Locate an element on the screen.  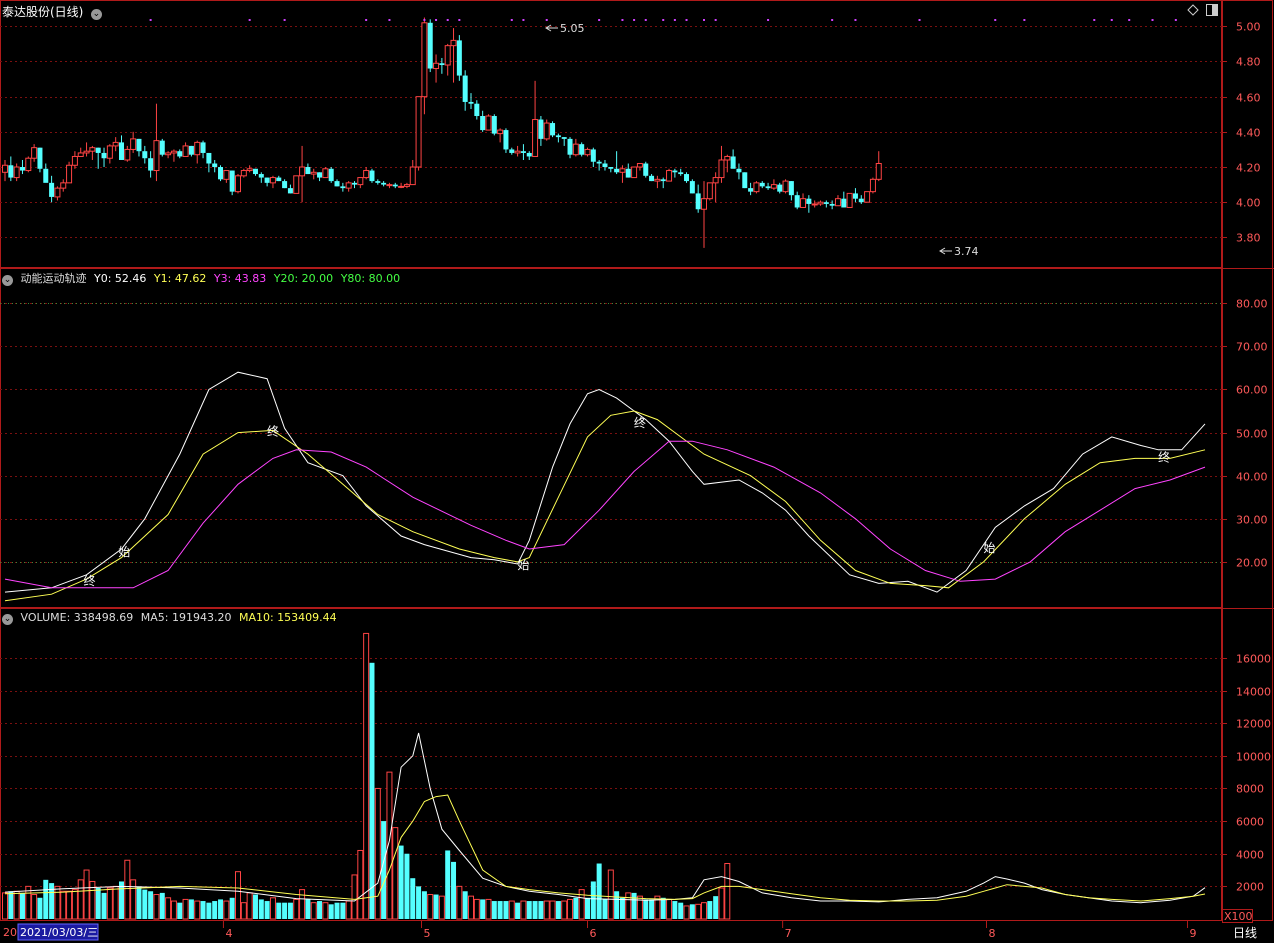
date-prefix: 20 is located at coordinates (10, 932).